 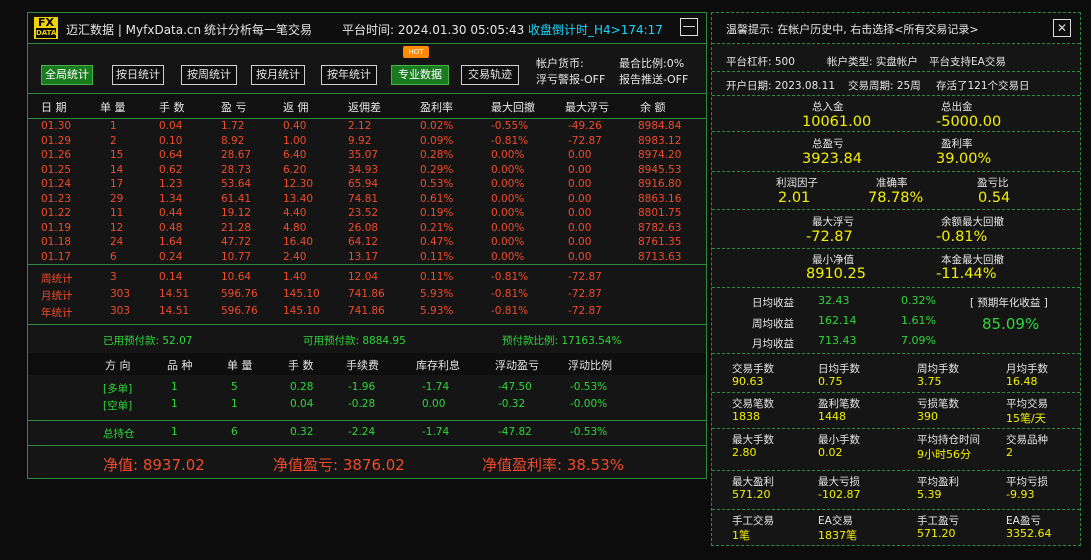 What do you see at coordinates (918, 340) in the screenshot?
I see `monthly-avg-pct: 7.09%` at bounding box center [918, 340].